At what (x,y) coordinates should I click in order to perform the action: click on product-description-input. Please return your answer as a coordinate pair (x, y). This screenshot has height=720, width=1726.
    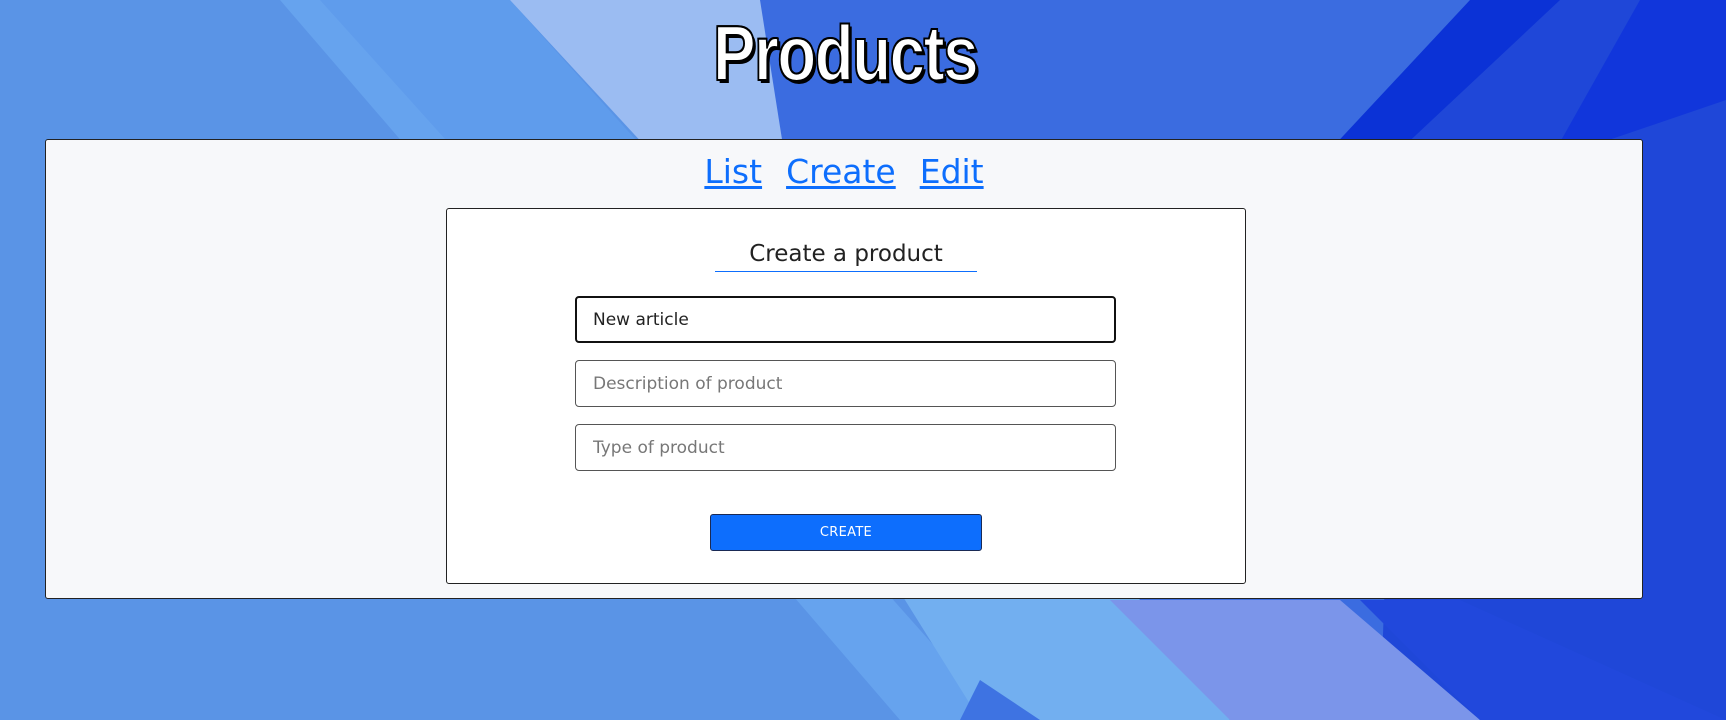
    Looking at the image, I should click on (845, 383).